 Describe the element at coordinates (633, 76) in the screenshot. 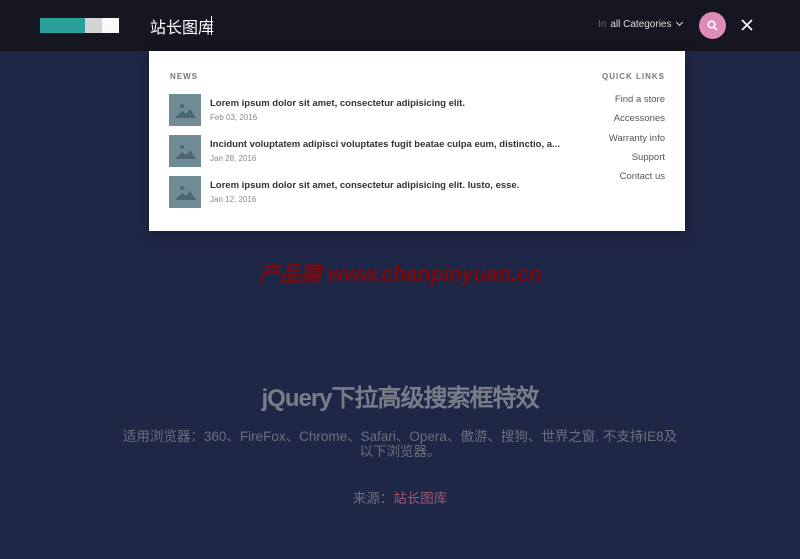

I see `quick-links-heading: QUICK LINKS` at that location.